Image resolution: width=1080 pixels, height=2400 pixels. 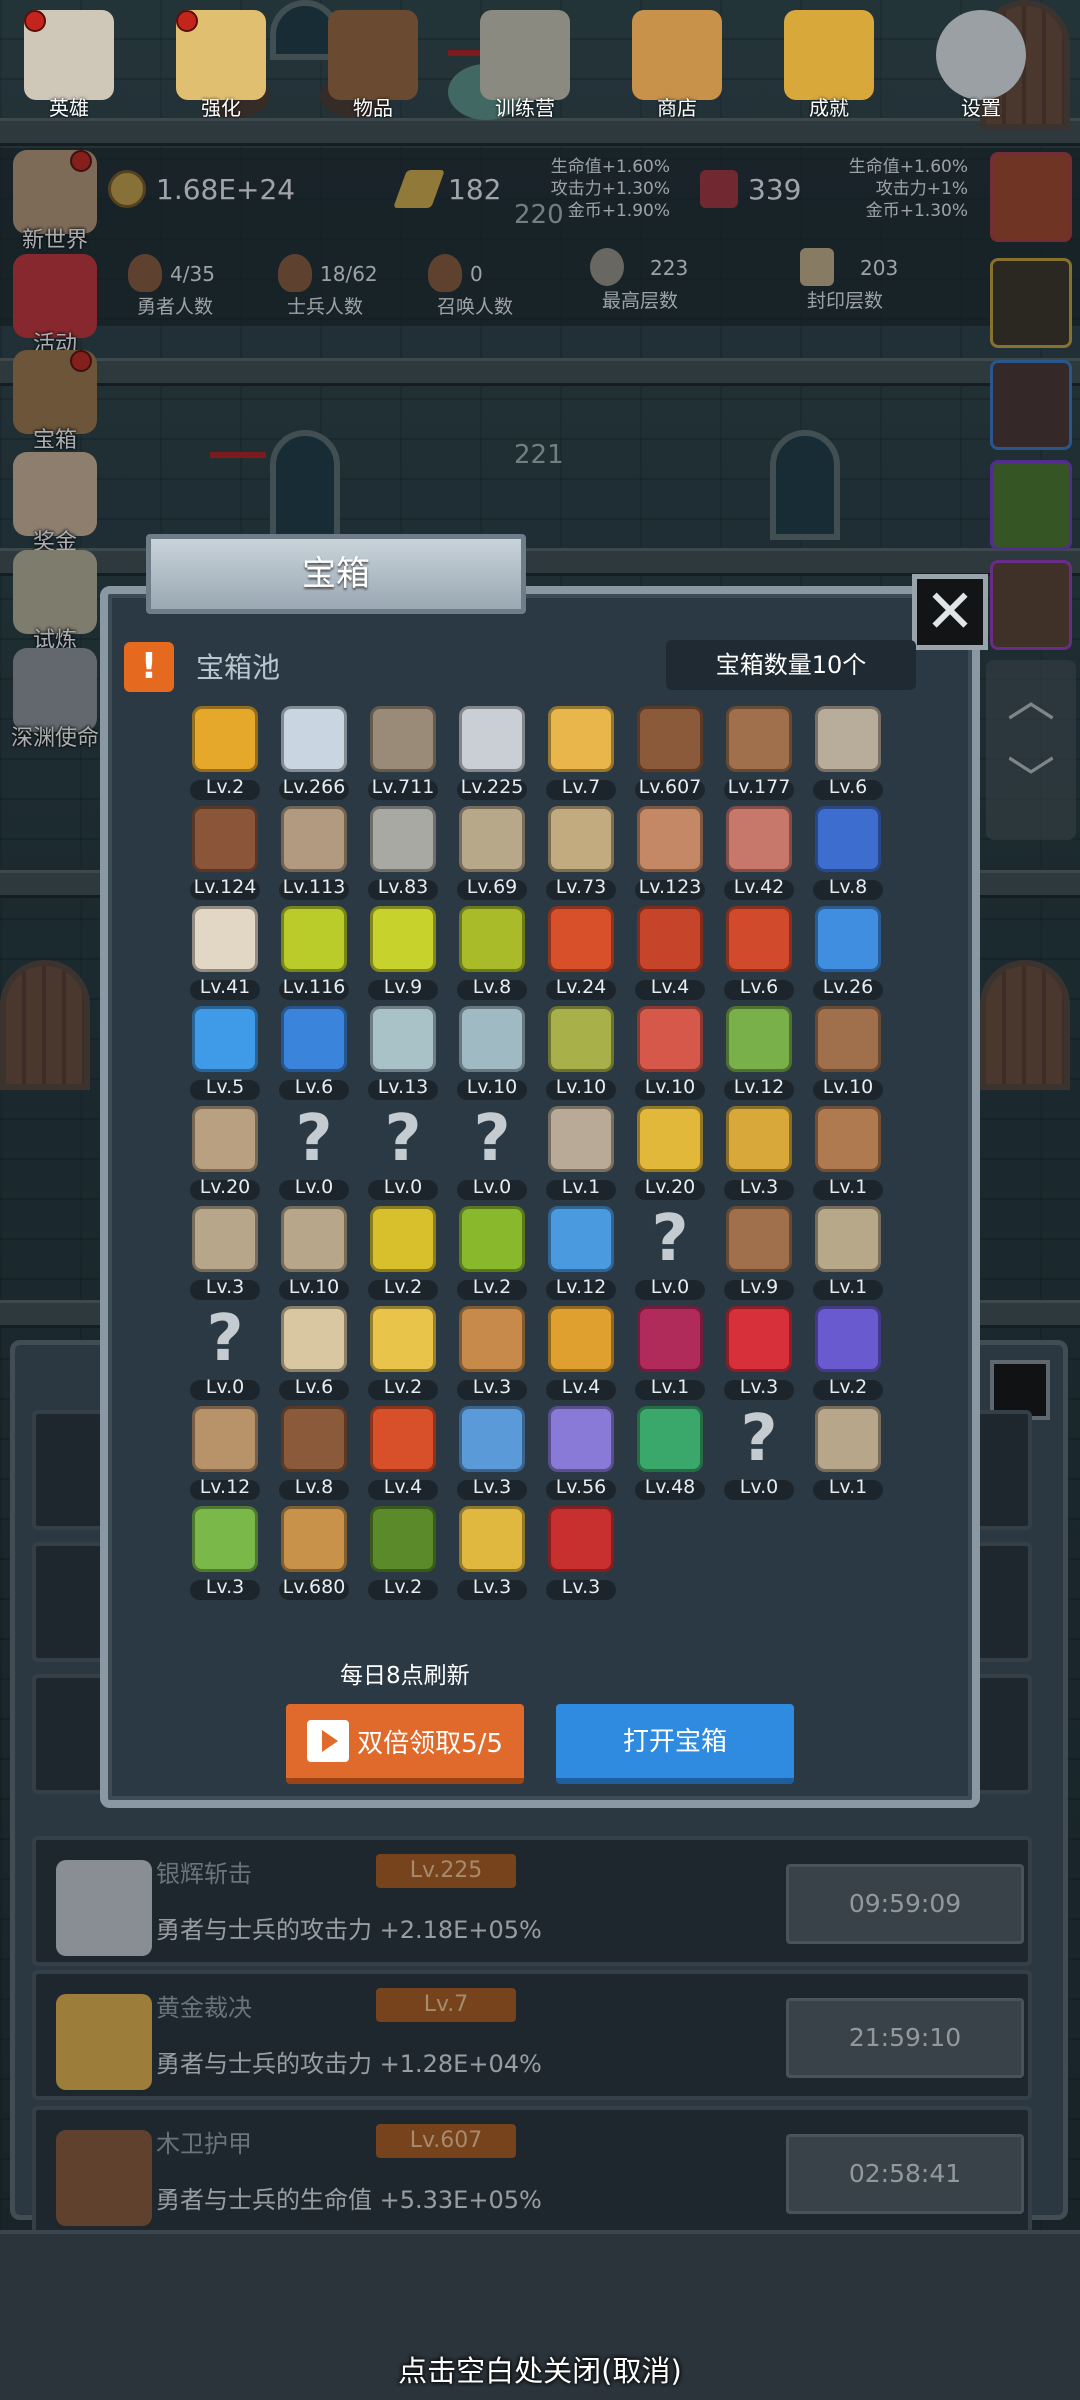 I want to click on nav-key: 成就, so click(x=829, y=65).